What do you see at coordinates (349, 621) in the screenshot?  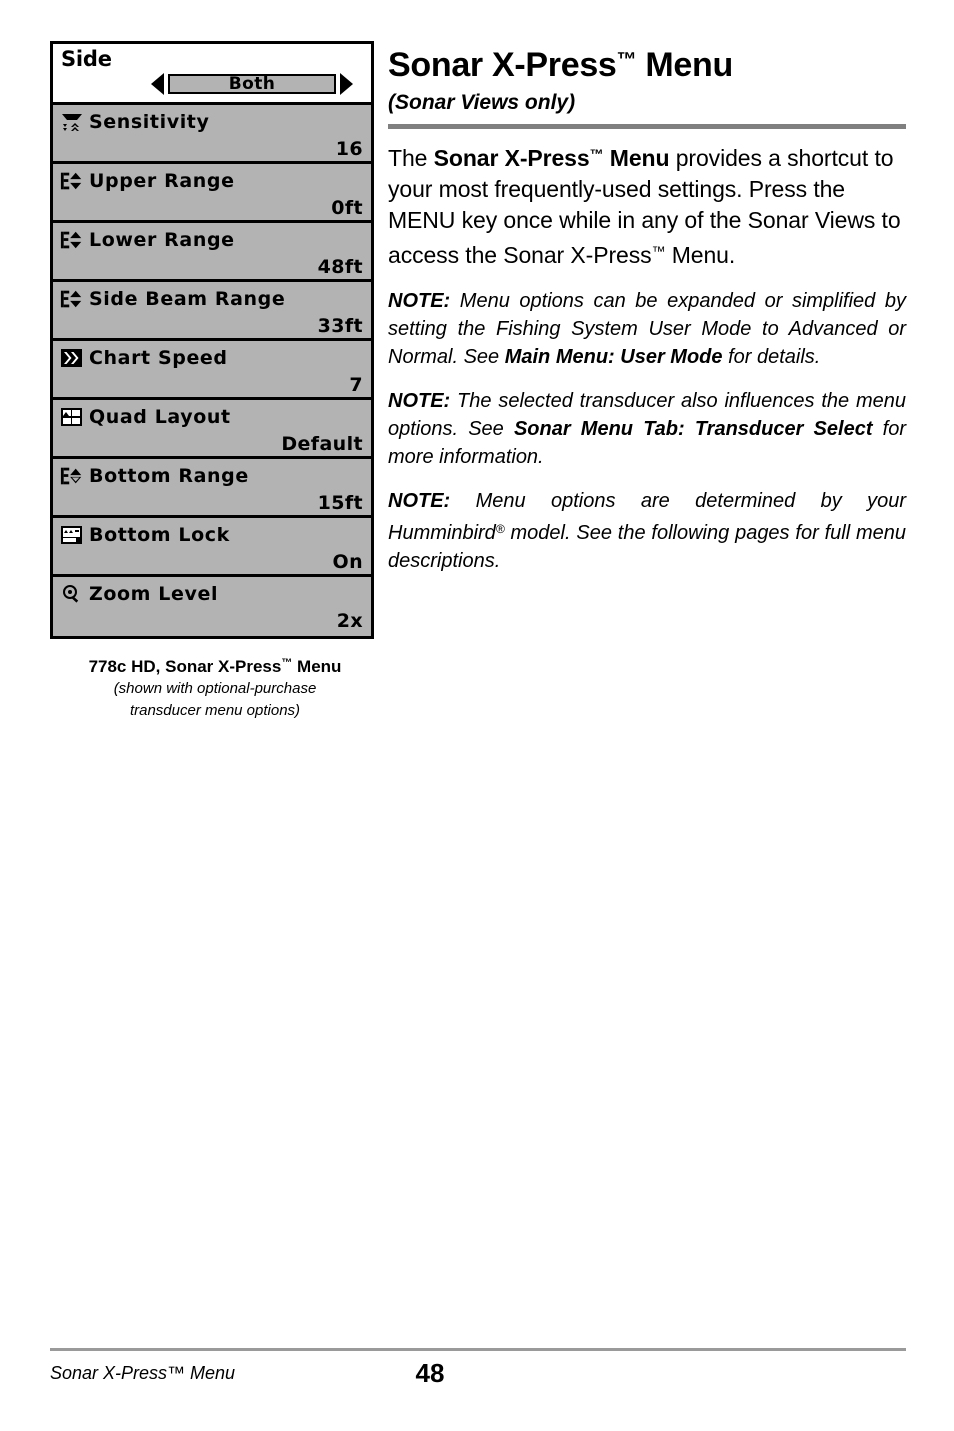 I see `menu-row-value: 2x` at bounding box center [349, 621].